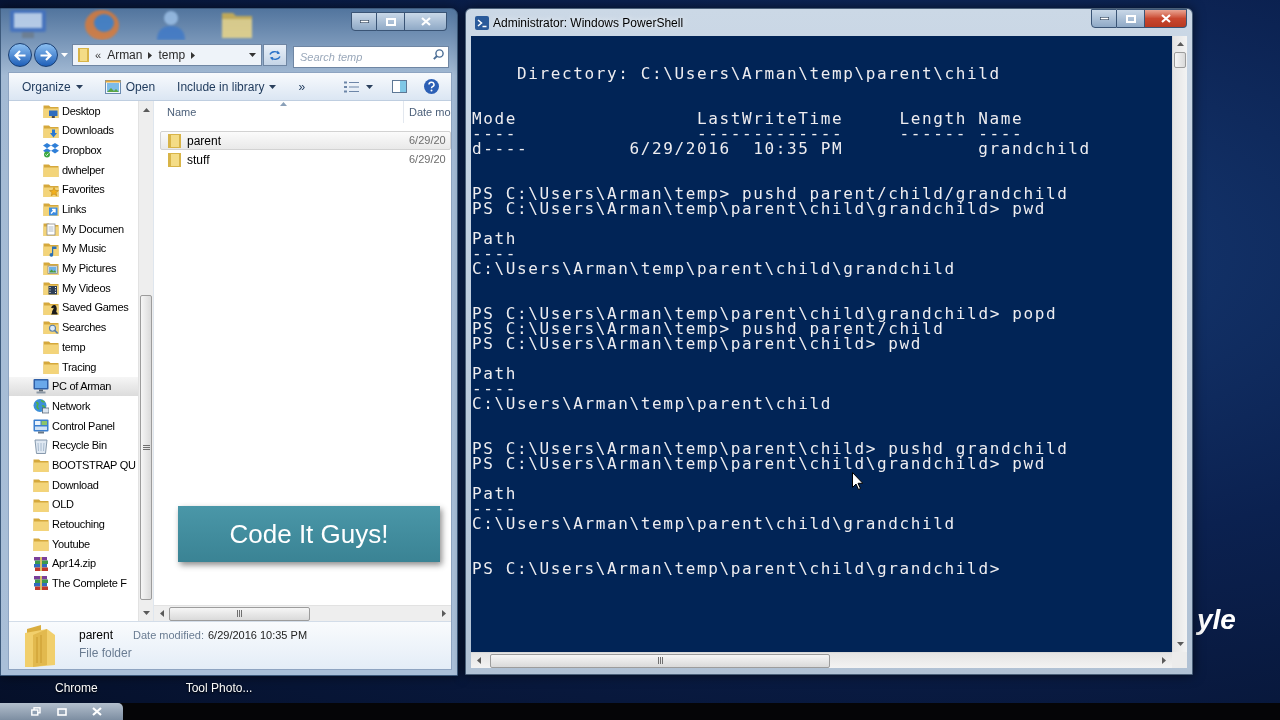 The width and height of the screenshot is (1280, 720). What do you see at coordinates (52, 86) in the screenshot?
I see `toolbar-dropdown-button: Organize` at bounding box center [52, 86].